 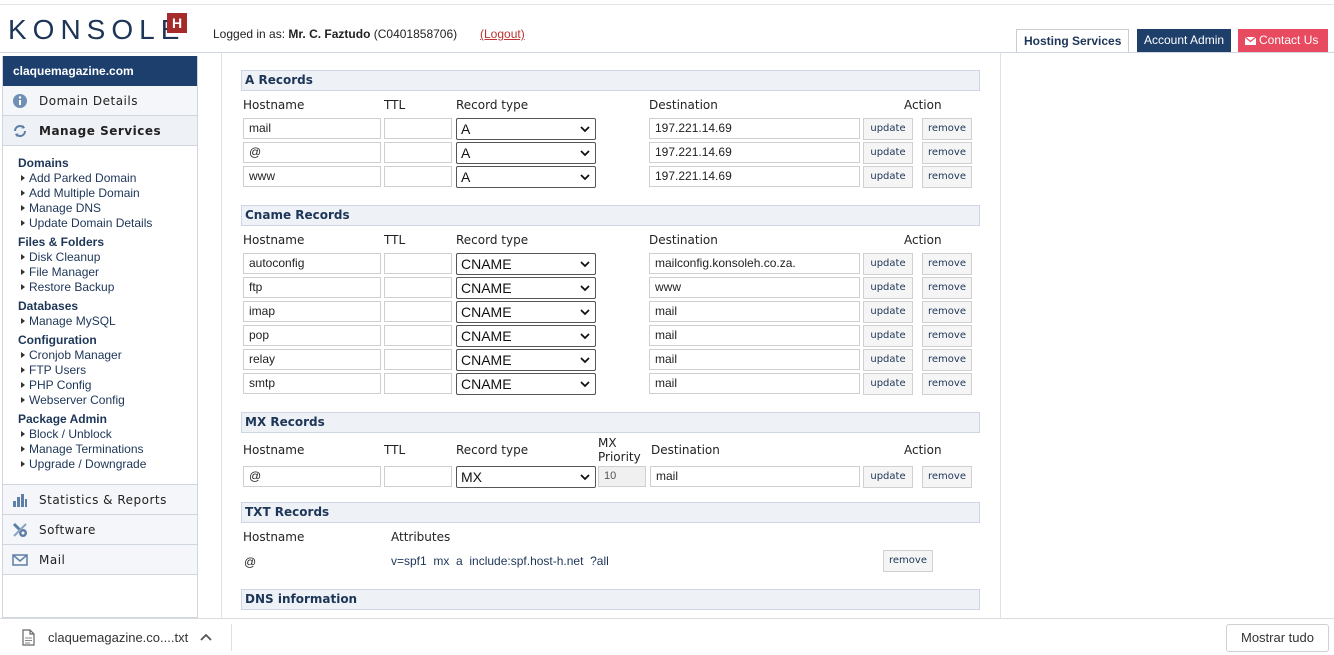 I want to click on menu-restore-backup: Restore Backup, so click(x=107, y=287).